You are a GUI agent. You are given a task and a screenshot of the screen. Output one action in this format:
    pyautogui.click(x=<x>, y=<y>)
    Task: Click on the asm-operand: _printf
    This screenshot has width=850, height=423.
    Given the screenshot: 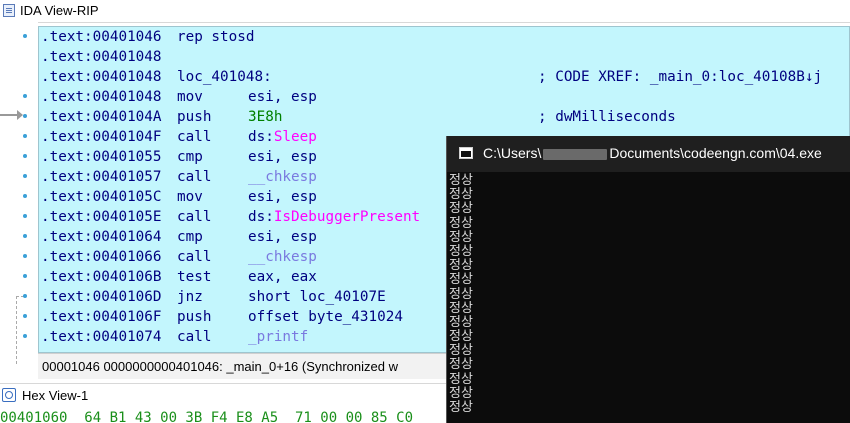 What is the action you would take?
    pyautogui.click(x=278, y=337)
    